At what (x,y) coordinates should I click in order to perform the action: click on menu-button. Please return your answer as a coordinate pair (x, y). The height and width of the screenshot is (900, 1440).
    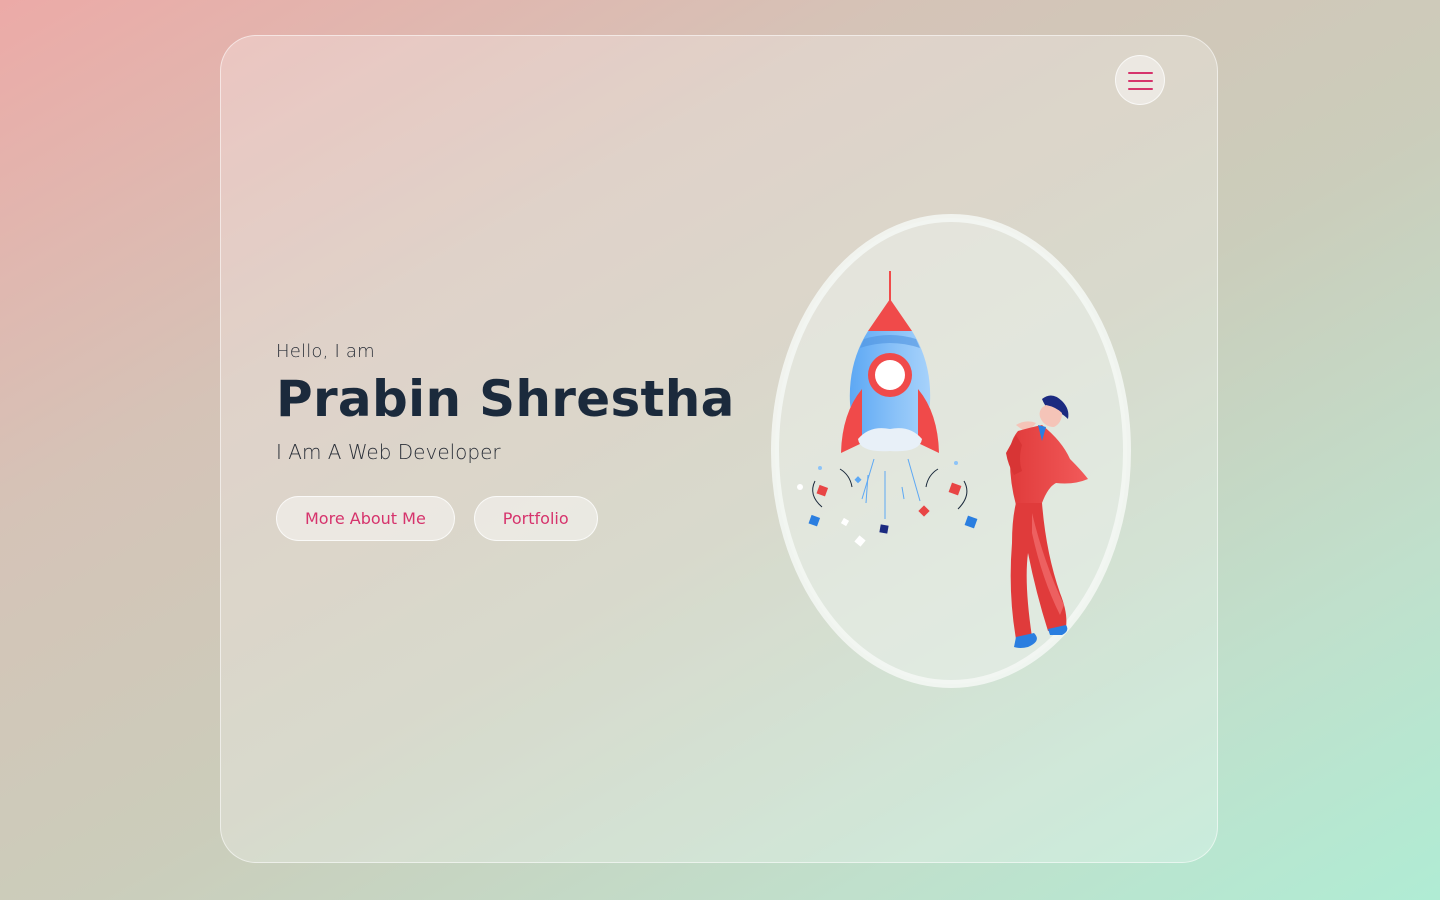
    Looking at the image, I should click on (1140, 80).